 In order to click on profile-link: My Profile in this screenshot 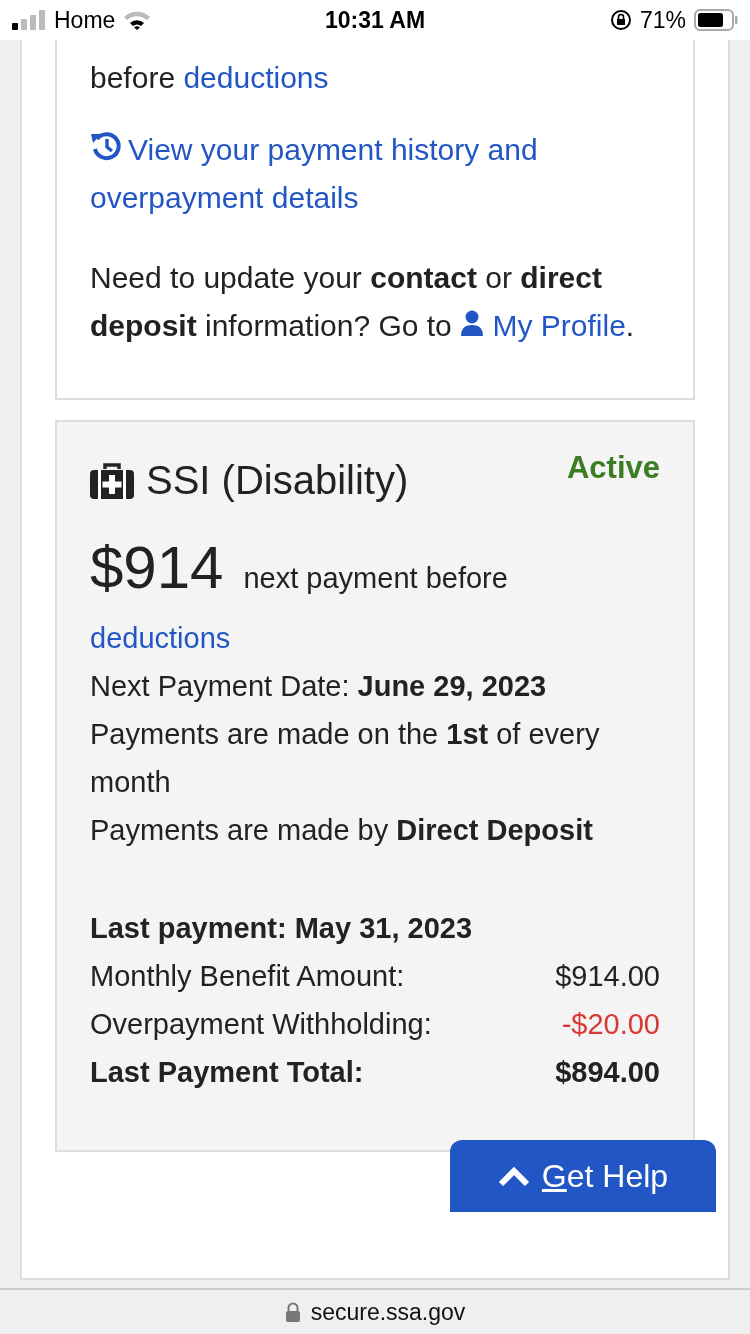, I will do `click(543, 325)`.